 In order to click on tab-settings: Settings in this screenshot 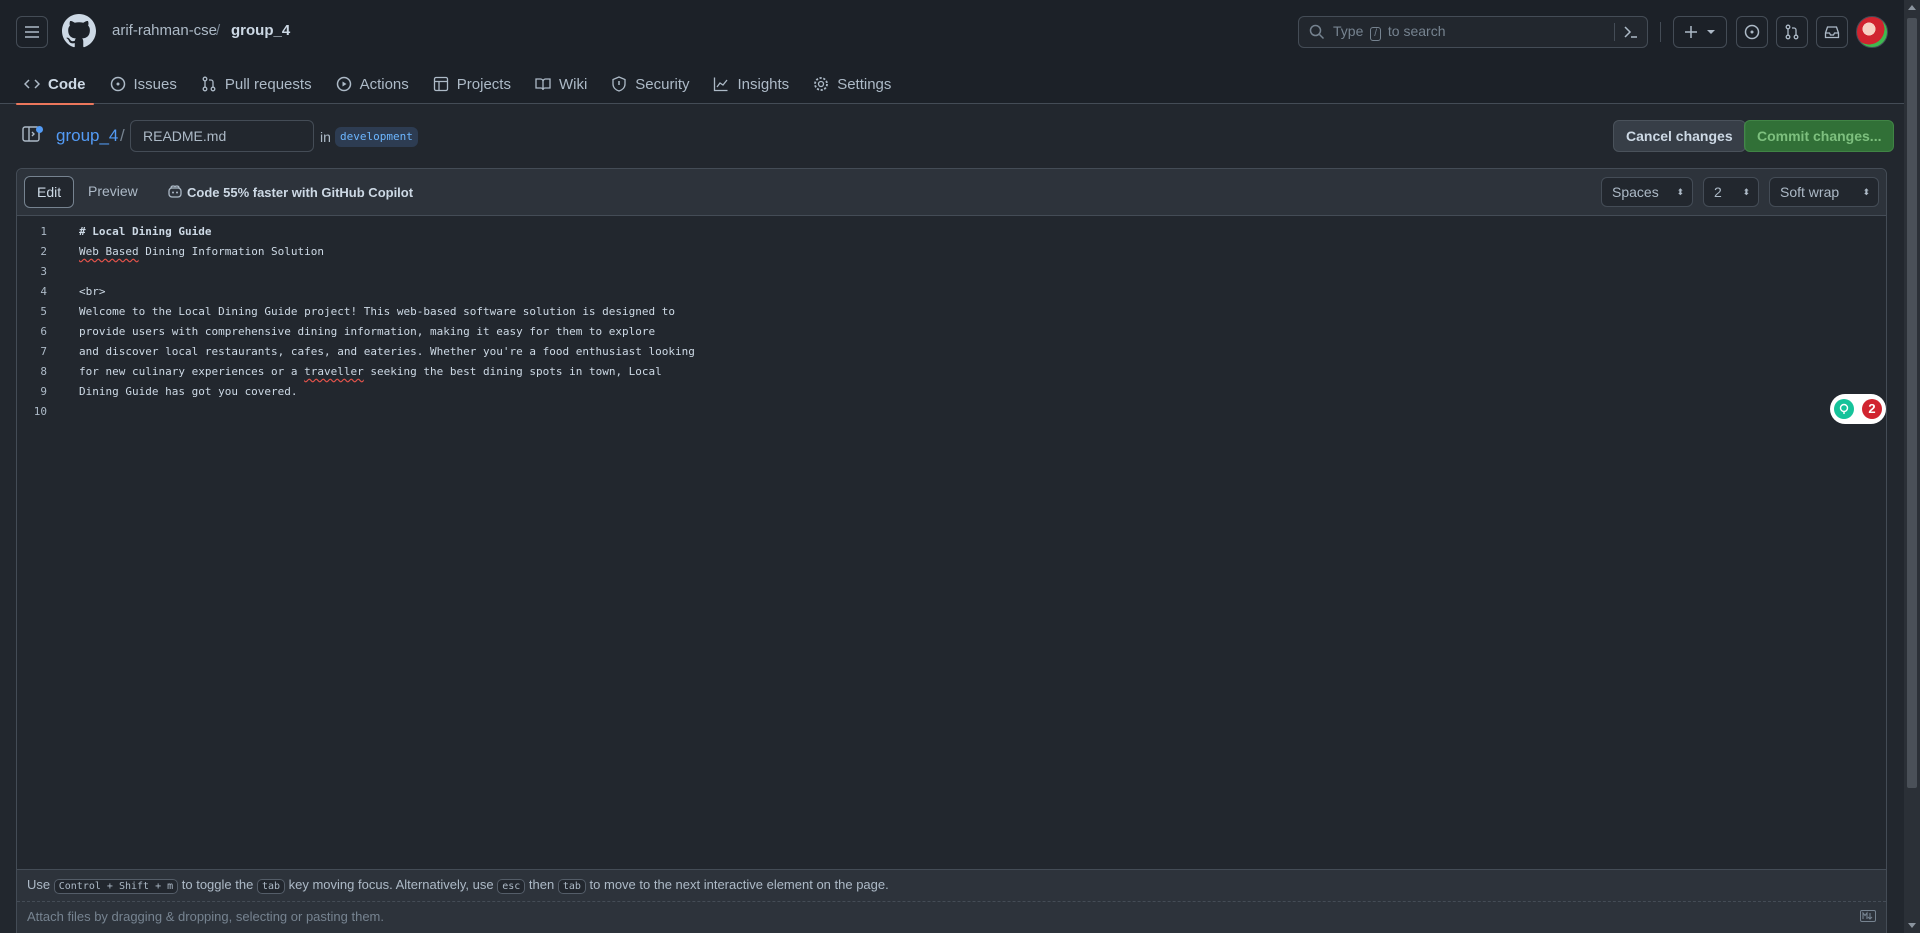, I will do `click(852, 84)`.